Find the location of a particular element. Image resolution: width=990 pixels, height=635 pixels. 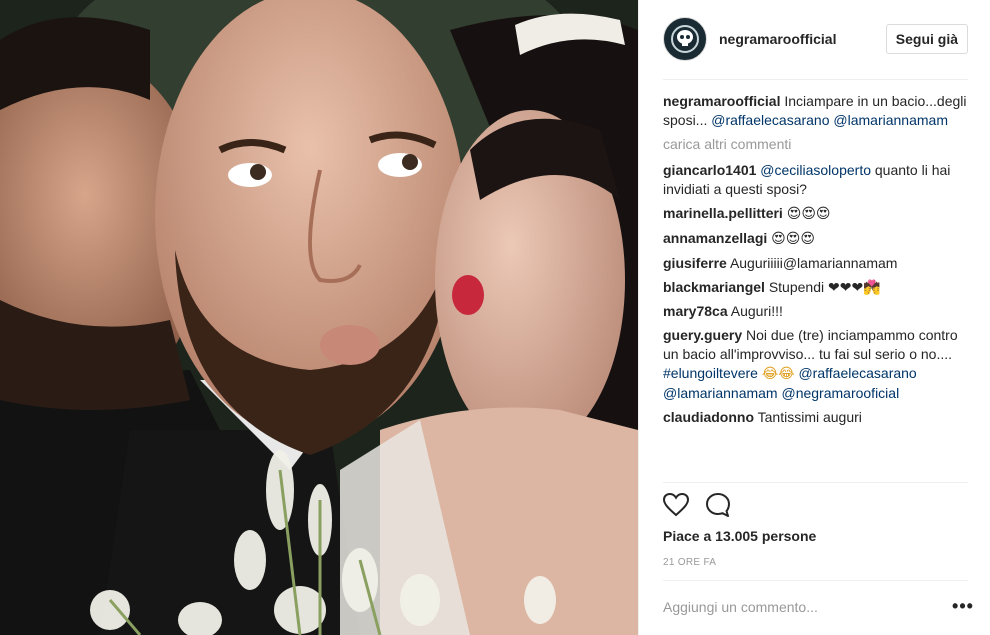

comment-mention: @raffaelecasarano is located at coordinates (857, 373).